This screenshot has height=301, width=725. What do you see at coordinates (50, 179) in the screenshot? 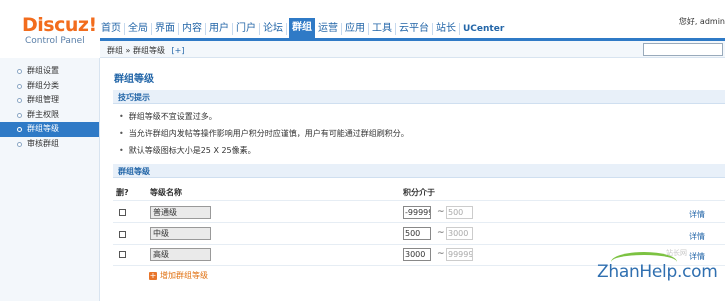
I see `sidebar: 群组设置 群组分类 群组管理 群主权限 群组等级 审核群组` at bounding box center [50, 179].